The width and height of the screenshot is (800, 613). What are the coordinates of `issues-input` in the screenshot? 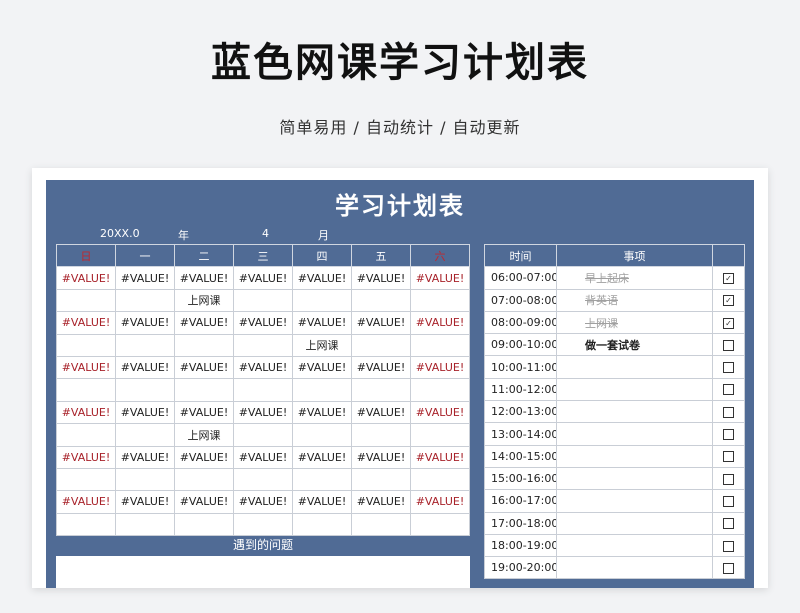 It's located at (263, 572).